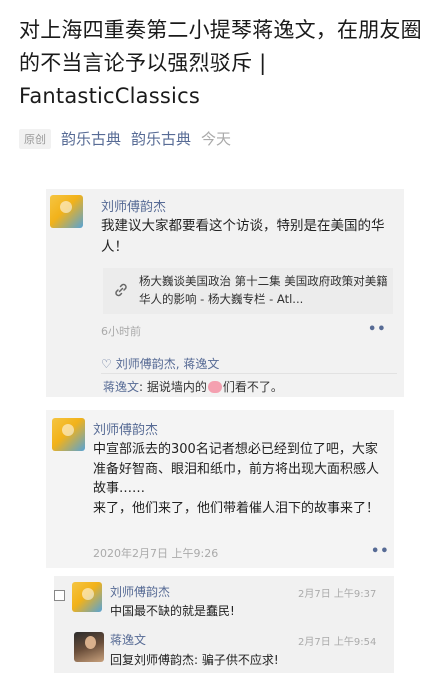  I want to click on account-link: 韵乐古典, so click(91, 138).